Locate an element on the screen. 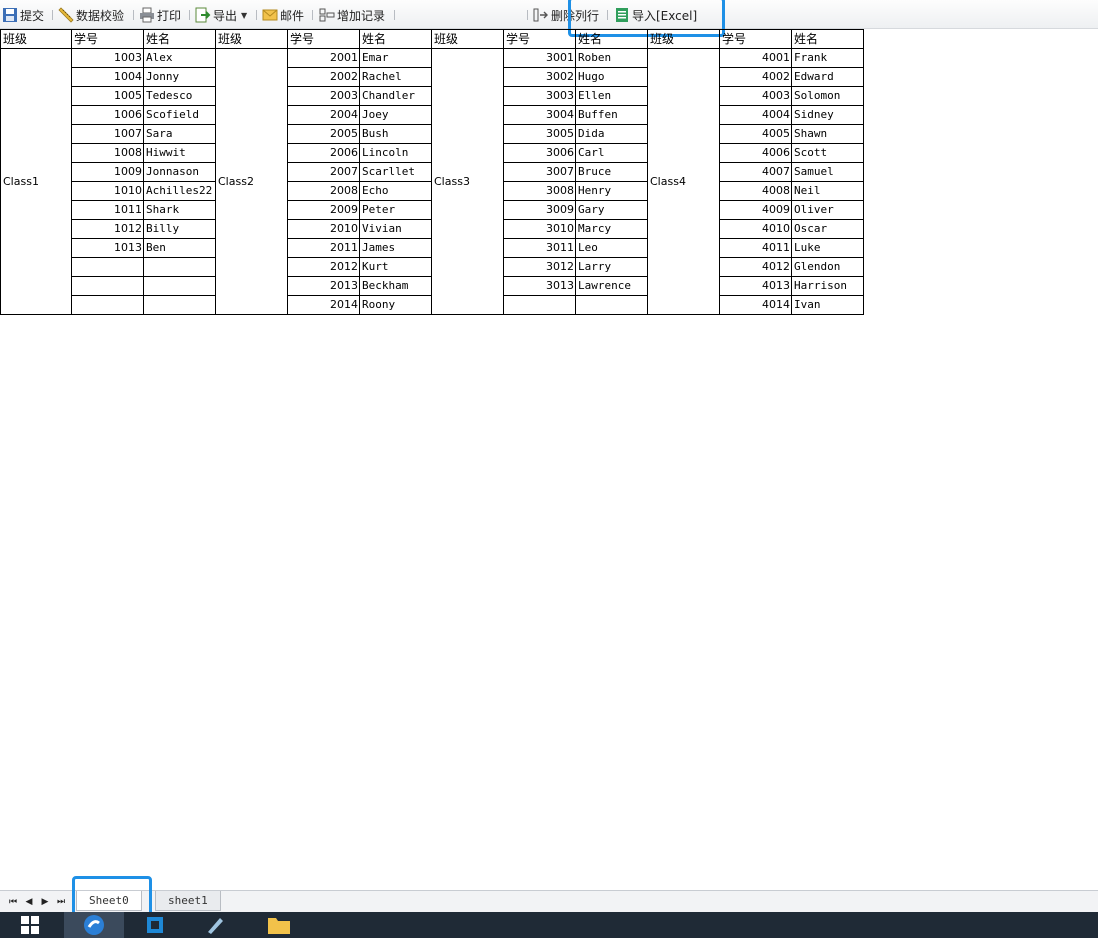 This screenshot has width=1098, height=938. taskbar-app-browser is located at coordinates (94, 925).